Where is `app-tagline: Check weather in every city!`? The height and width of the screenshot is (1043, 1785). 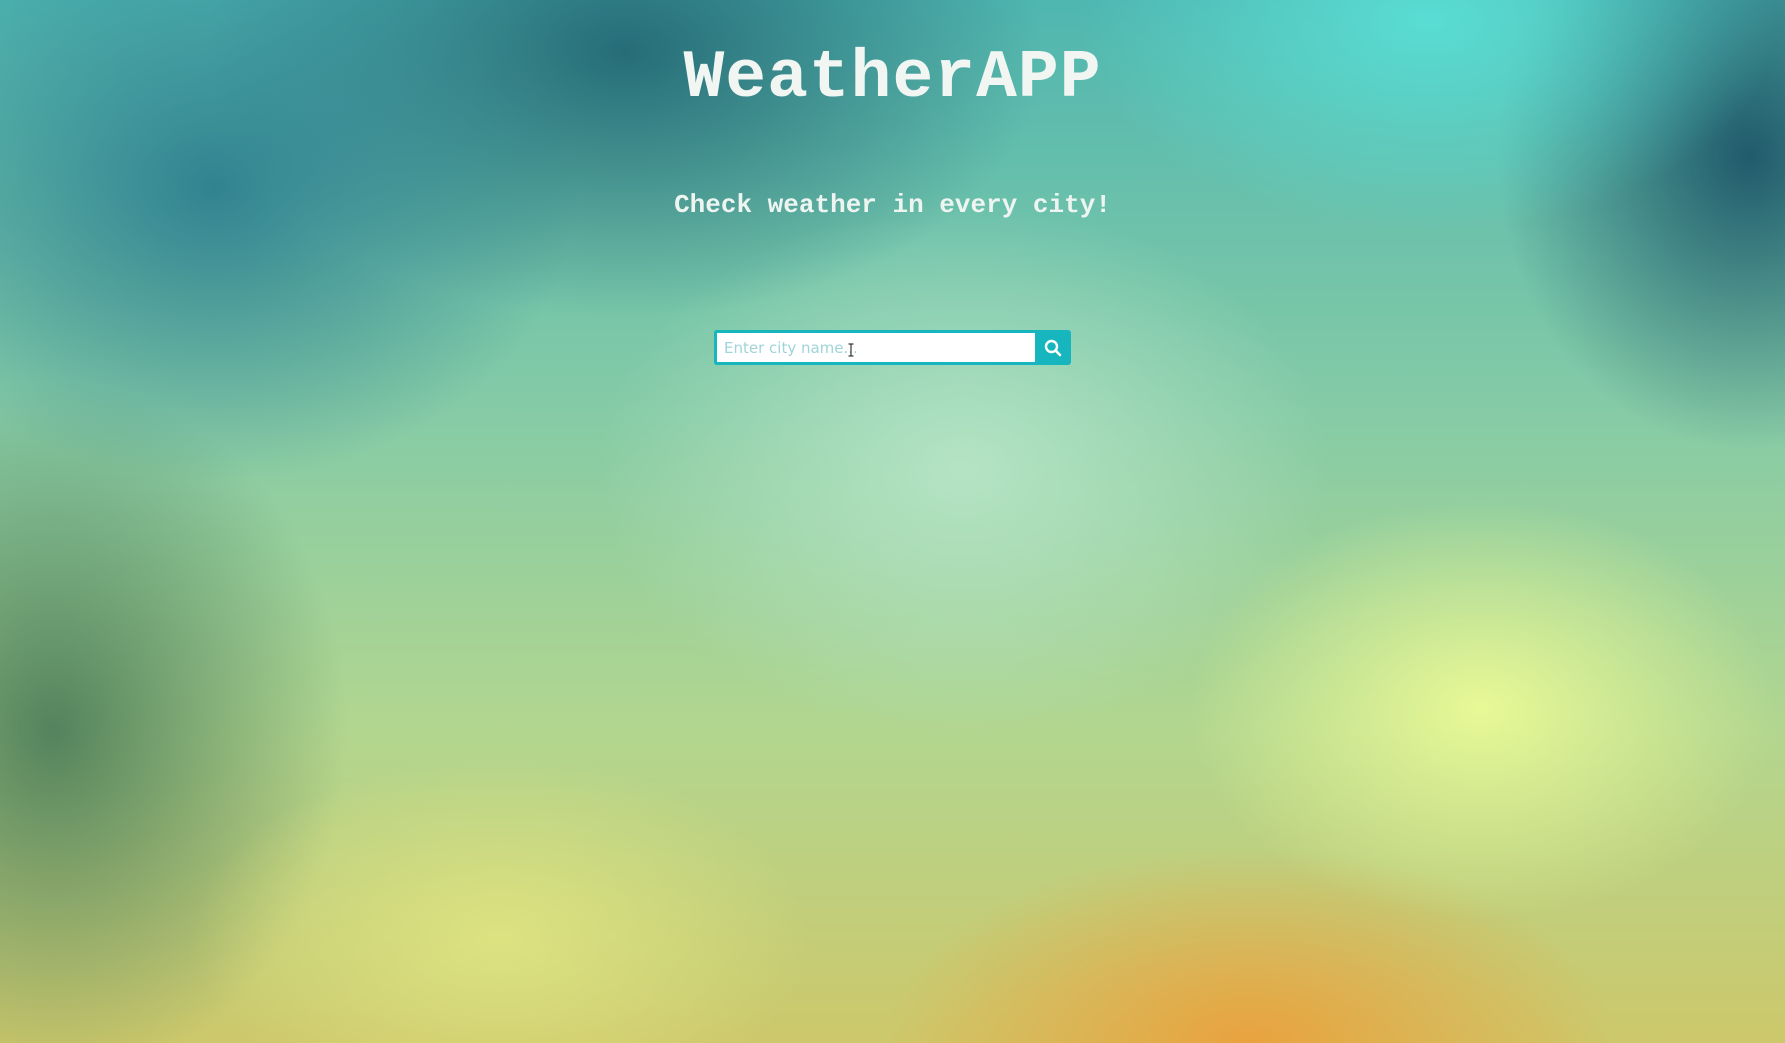
app-tagline: Check weather in every city! is located at coordinates (892, 205).